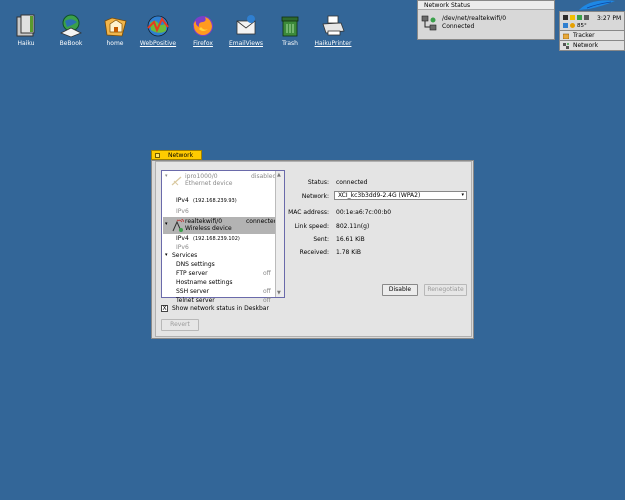 The image size is (625, 500). What do you see at coordinates (245, 43) in the screenshot?
I see `desktop-icon-label: EmailViews` at bounding box center [245, 43].